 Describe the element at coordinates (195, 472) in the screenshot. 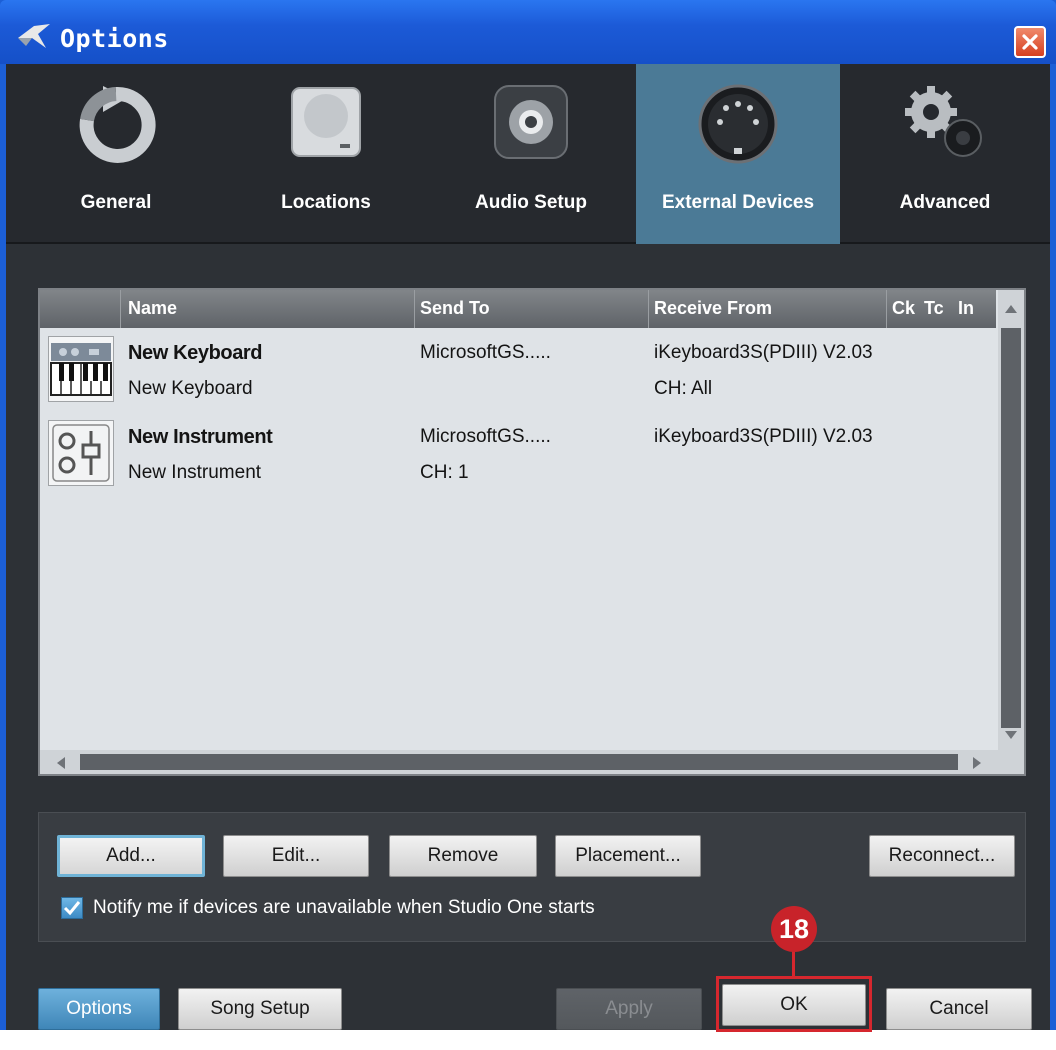

I see `device-subname: New Instrument` at that location.